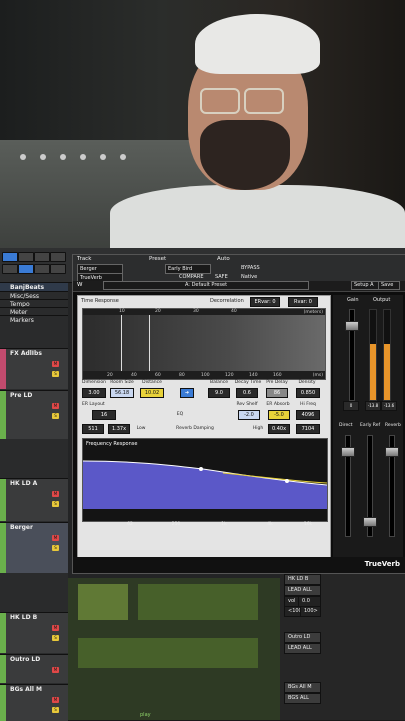 Image resolution: width=405 pixels, height=721 pixels. I want to click on waves-bar: W A: Default Preset Setup A Save, so click(239, 286).